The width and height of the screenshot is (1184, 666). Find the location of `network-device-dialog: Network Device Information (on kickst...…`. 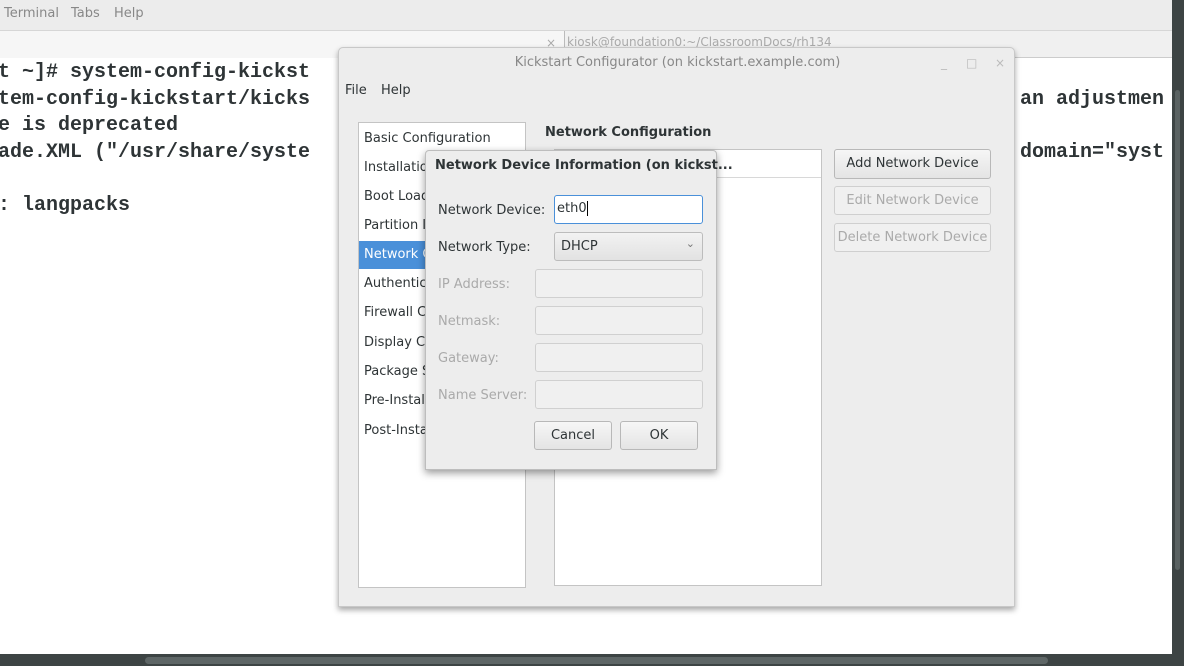

network-device-dialog: Network Device Information (on kickst...… is located at coordinates (579, 310).